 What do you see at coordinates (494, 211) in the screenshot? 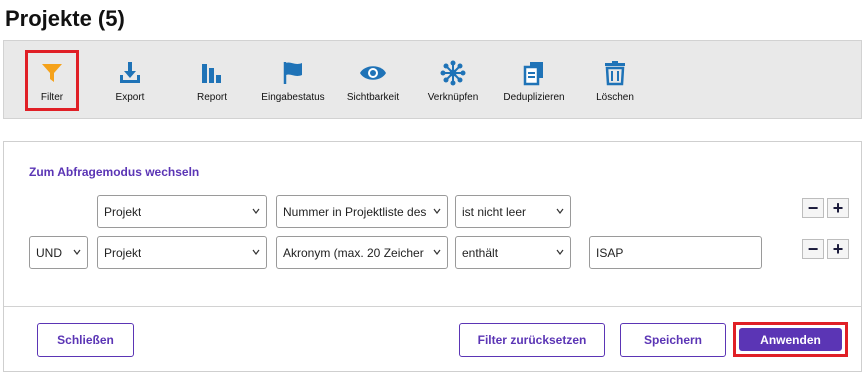
I see `operator-select-value: ist nicht leer` at bounding box center [494, 211].